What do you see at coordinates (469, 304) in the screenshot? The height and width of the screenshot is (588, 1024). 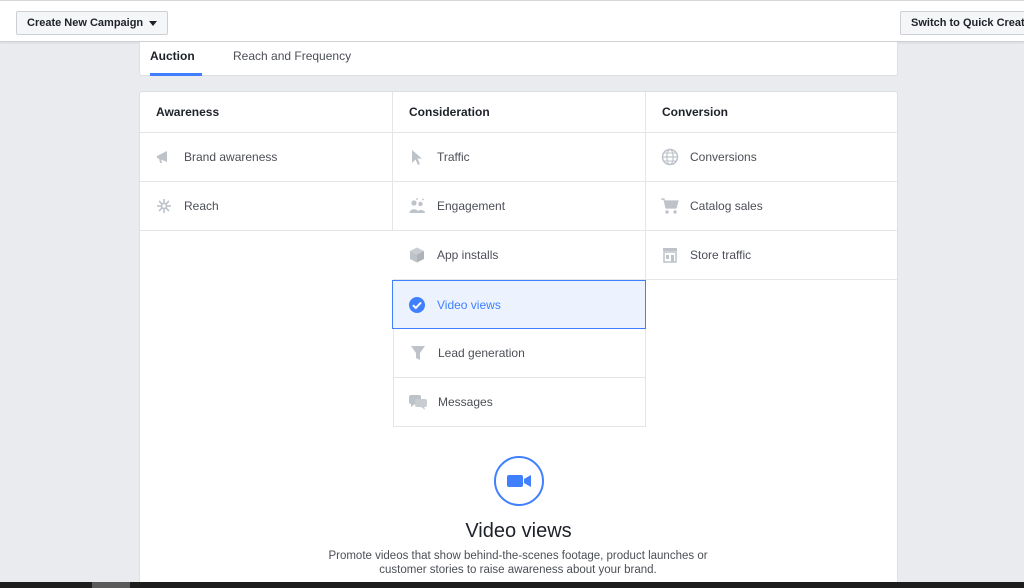 I see `objective-label: Video views` at bounding box center [469, 304].